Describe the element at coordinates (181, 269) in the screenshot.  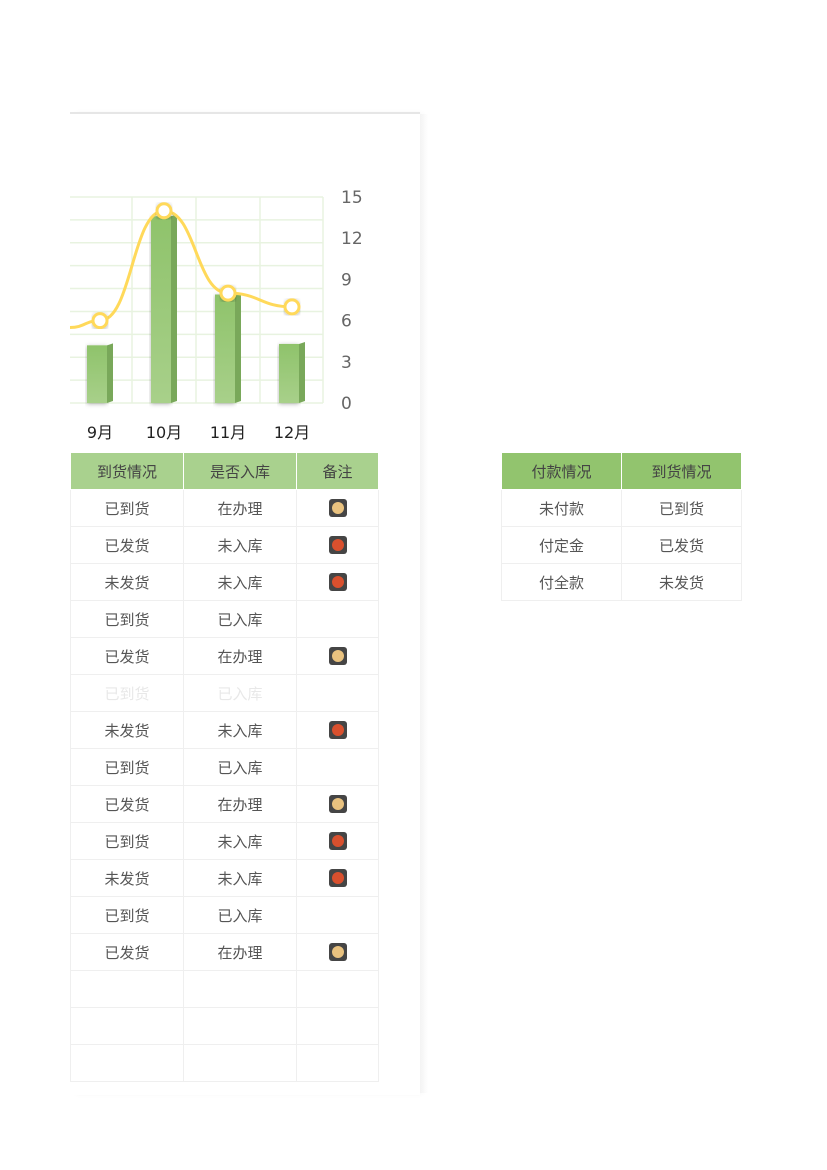
I see `line-series` at that location.